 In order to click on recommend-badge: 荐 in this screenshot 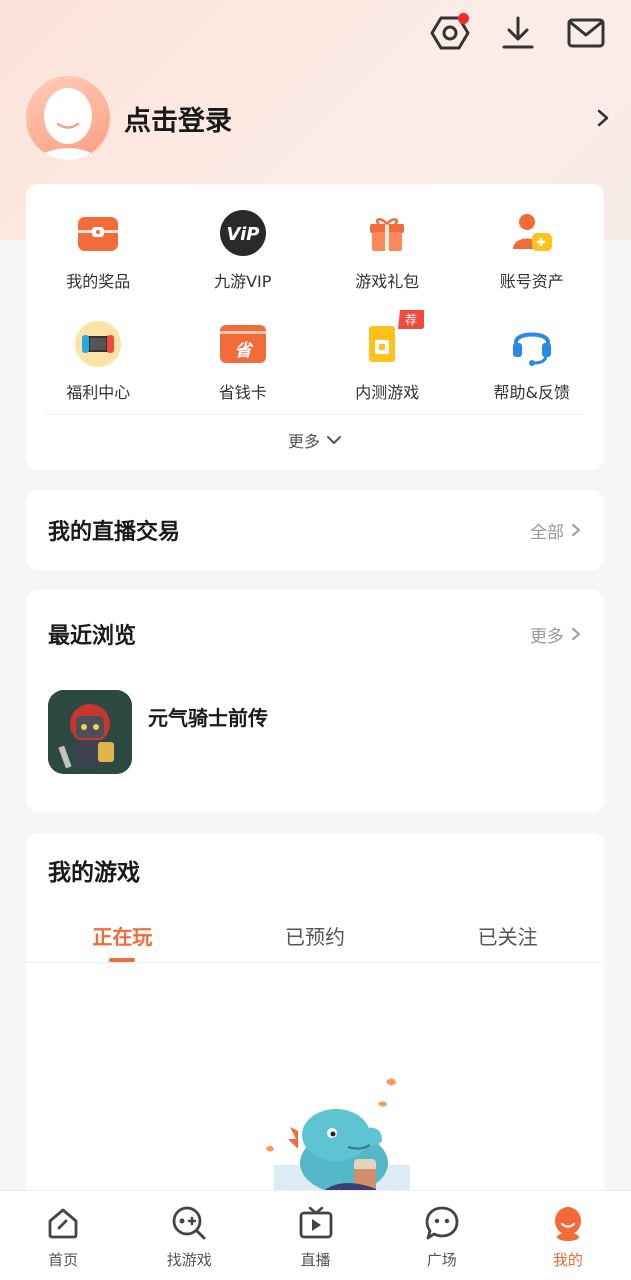, I will do `click(411, 319)`.